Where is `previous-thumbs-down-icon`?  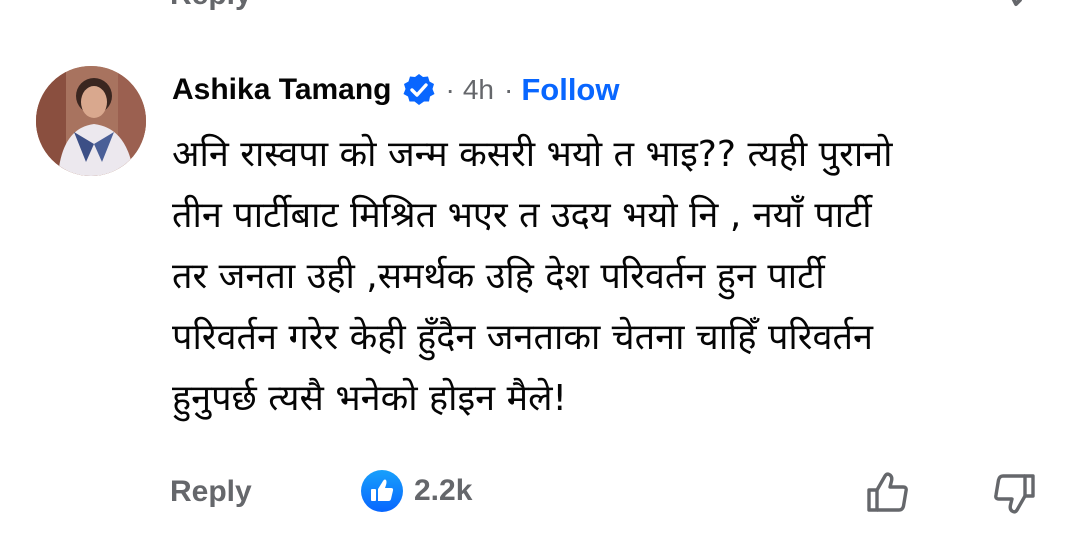 previous-thumbs-down-icon is located at coordinates (1011, 6).